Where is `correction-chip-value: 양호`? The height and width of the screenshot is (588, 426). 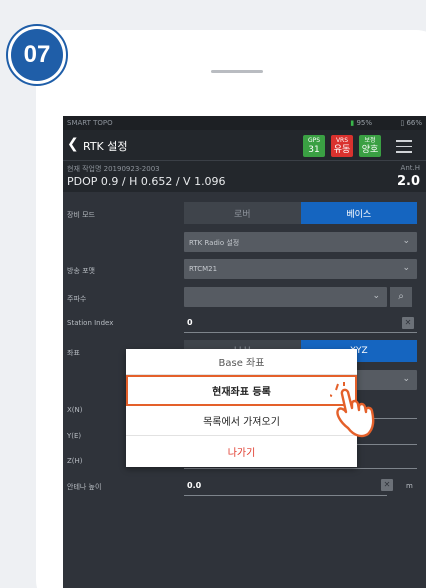 correction-chip-value: 양호 is located at coordinates (370, 150).